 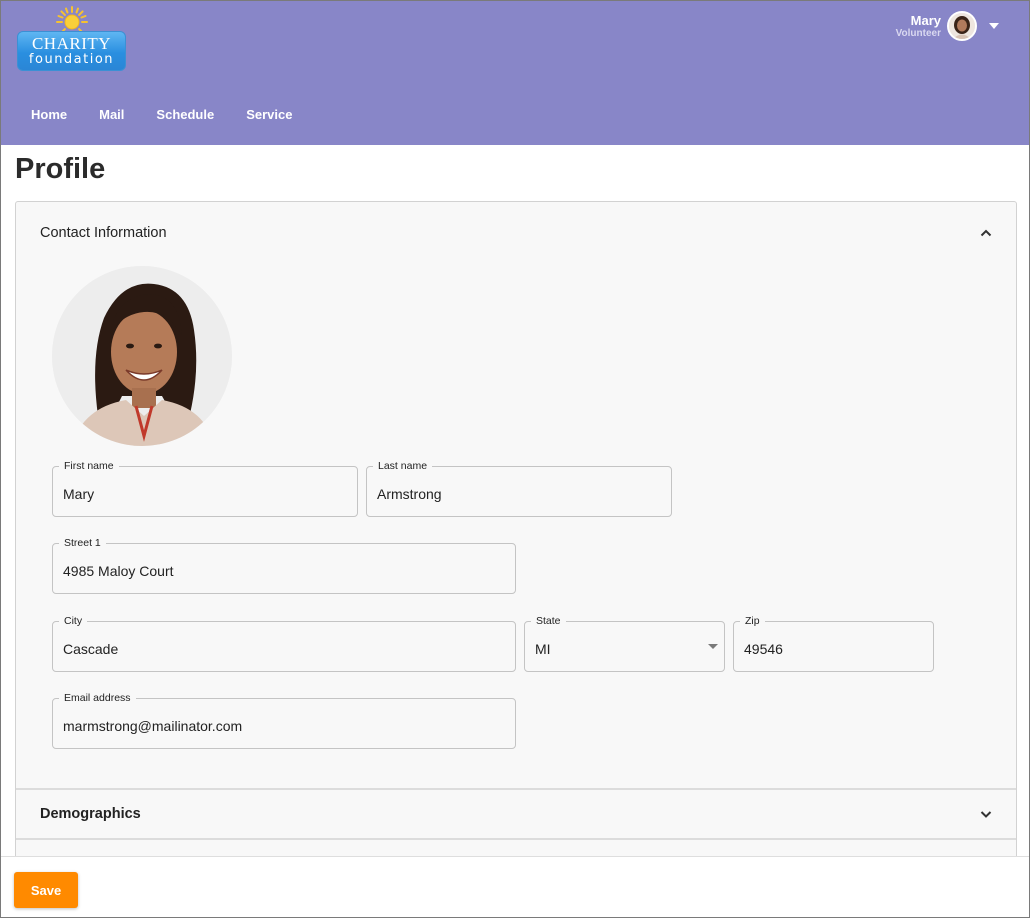 What do you see at coordinates (90, 814) in the screenshot?
I see `section-title-demographics: Demographics` at bounding box center [90, 814].